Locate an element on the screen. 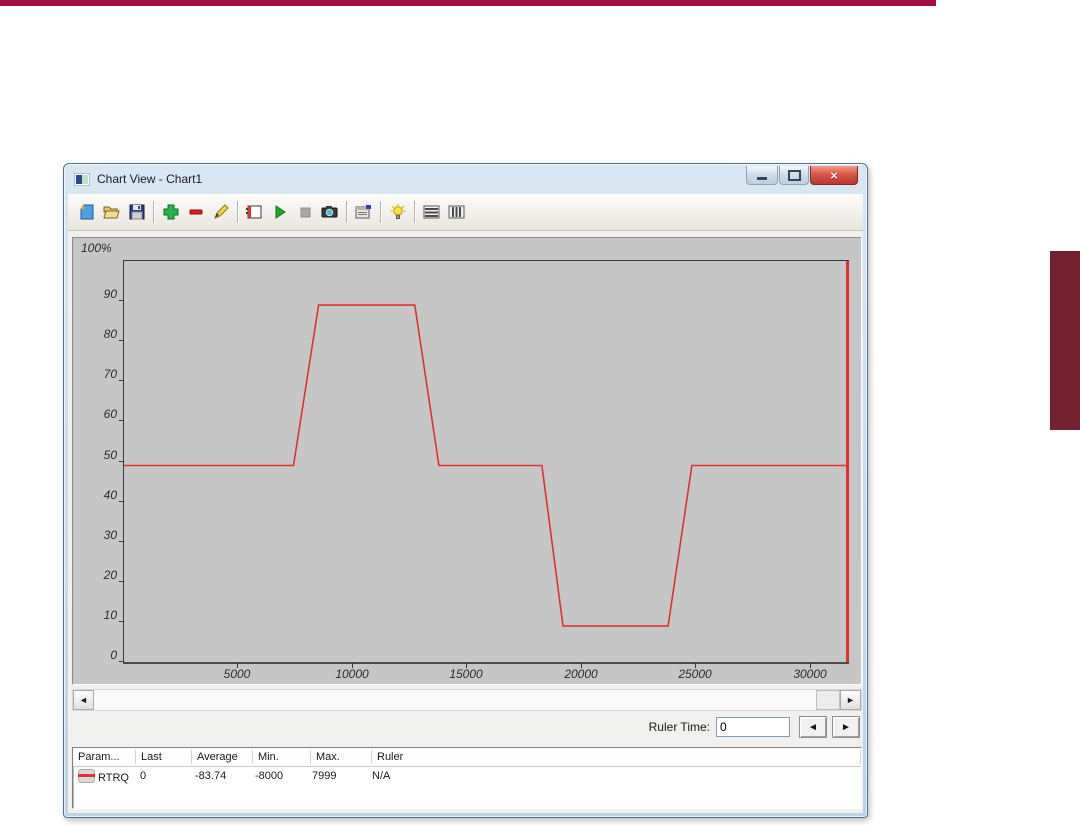  column-header-last: Last is located at coordinates (164, 757).